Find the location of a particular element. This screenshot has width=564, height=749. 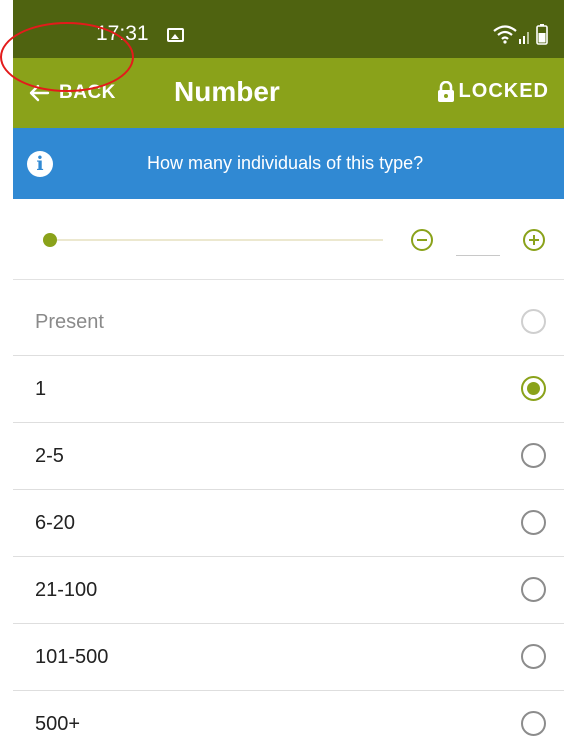

increment-button is located at coordinates (534, 240).